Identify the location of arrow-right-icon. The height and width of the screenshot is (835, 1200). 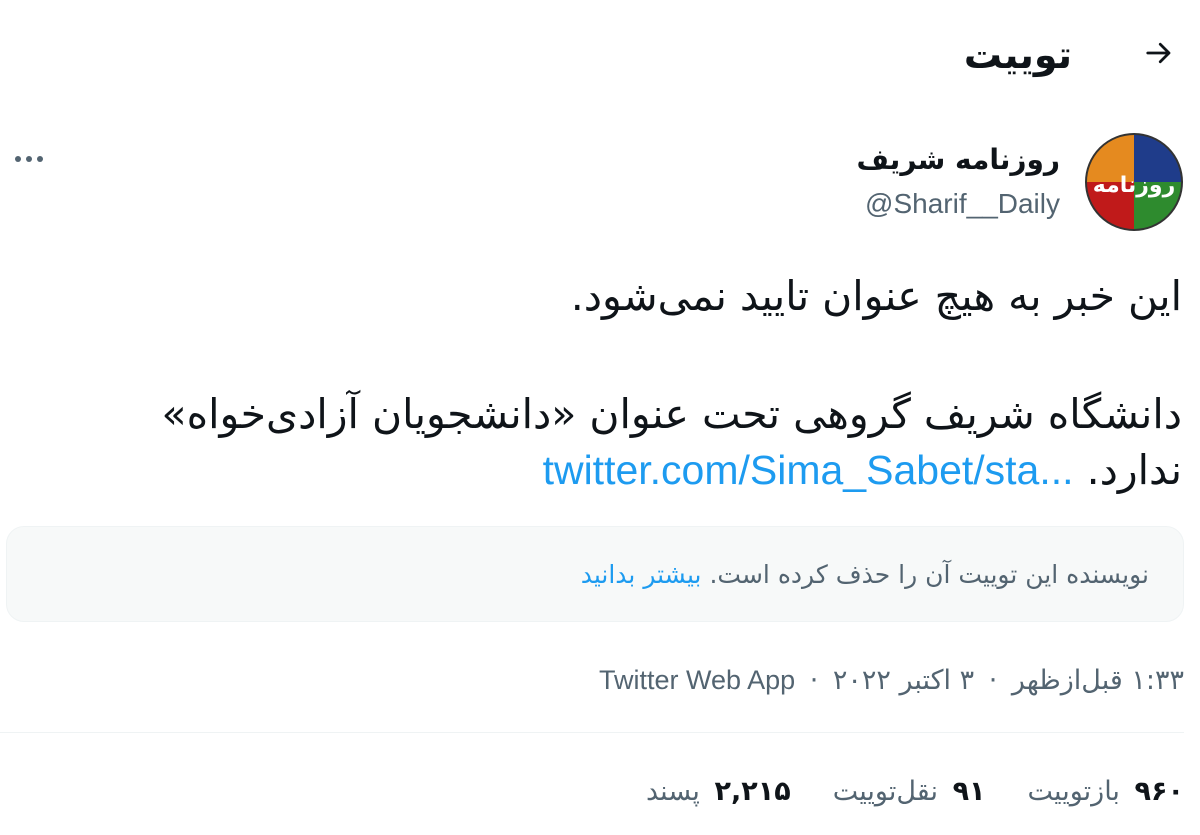
(1159, 55).